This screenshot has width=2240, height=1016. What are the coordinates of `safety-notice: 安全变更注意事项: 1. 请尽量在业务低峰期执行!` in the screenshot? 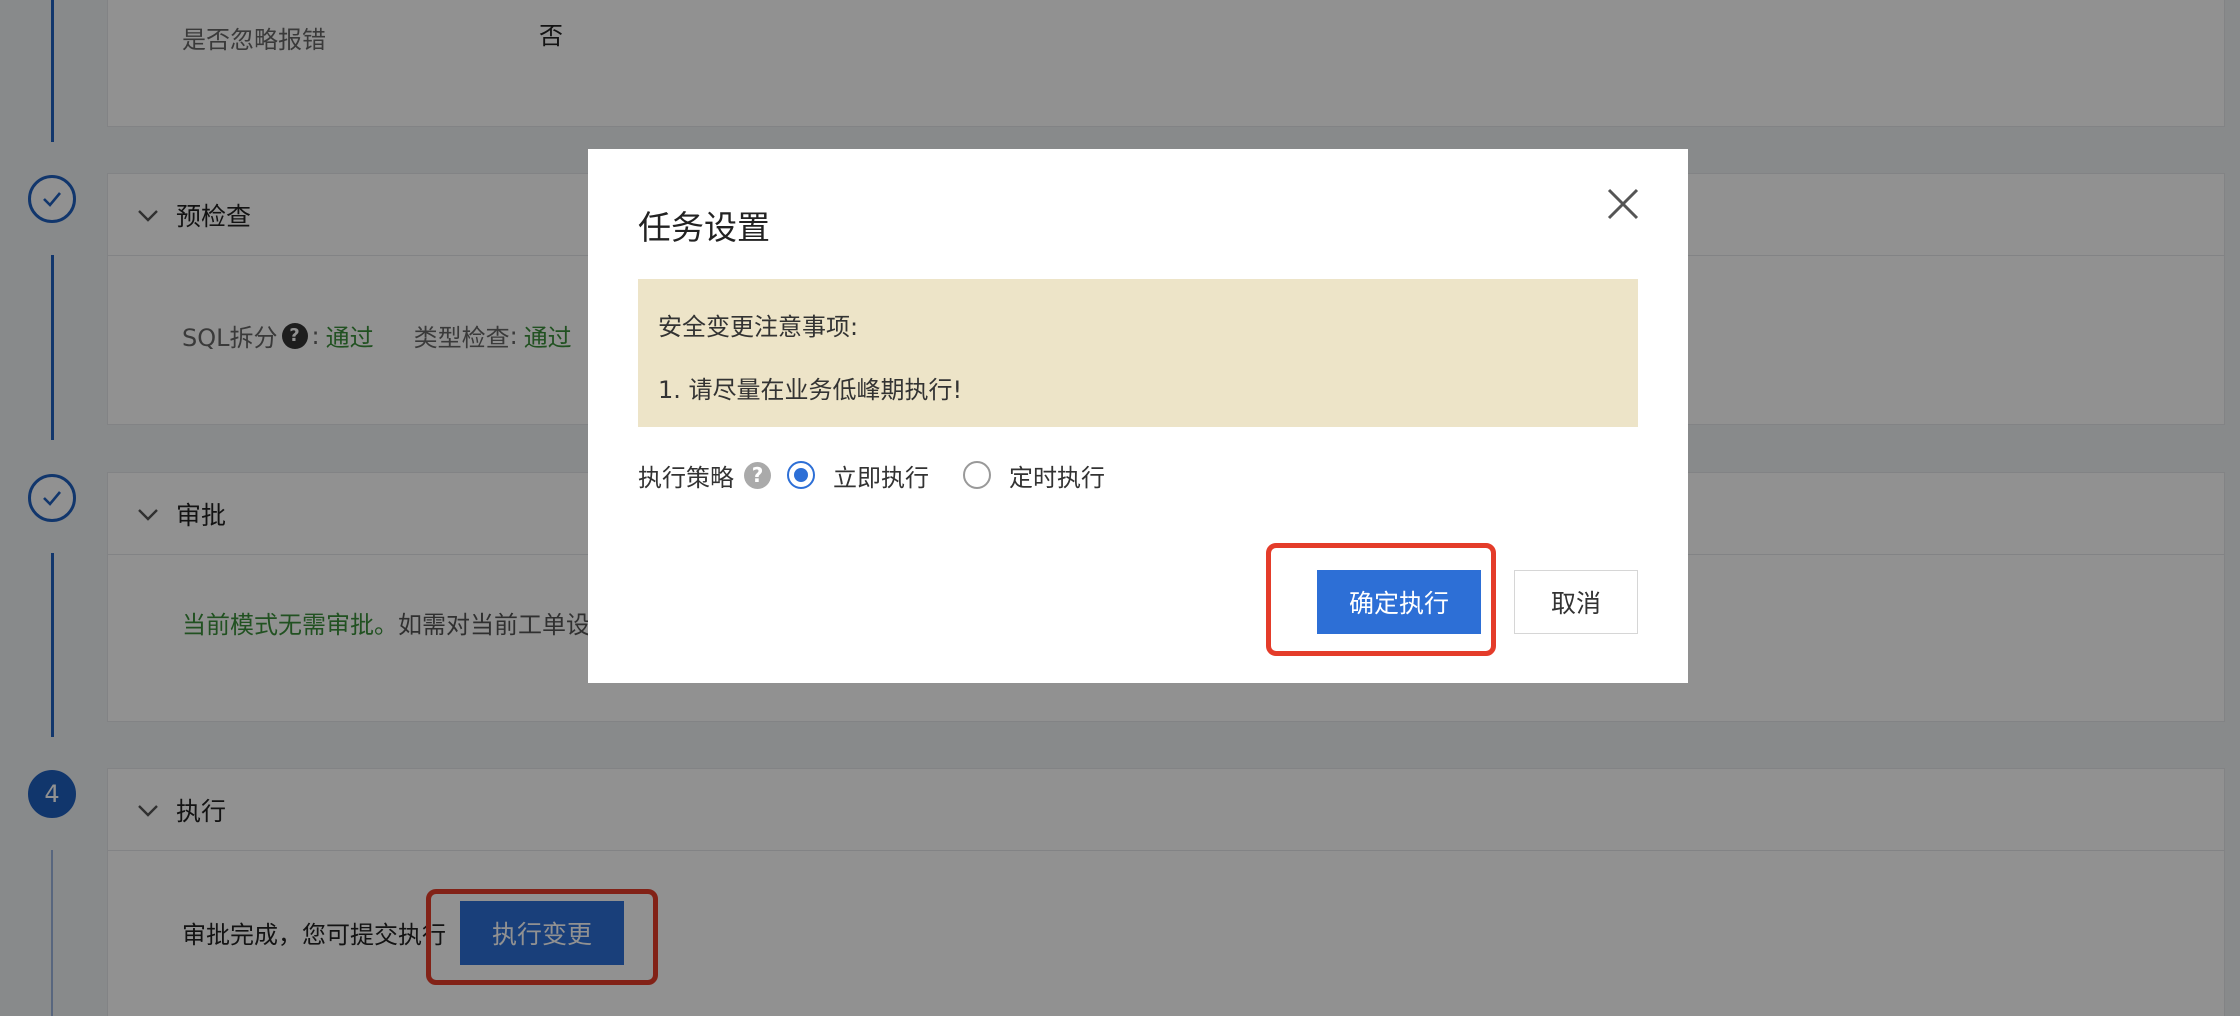 It's located at (1138, 353).